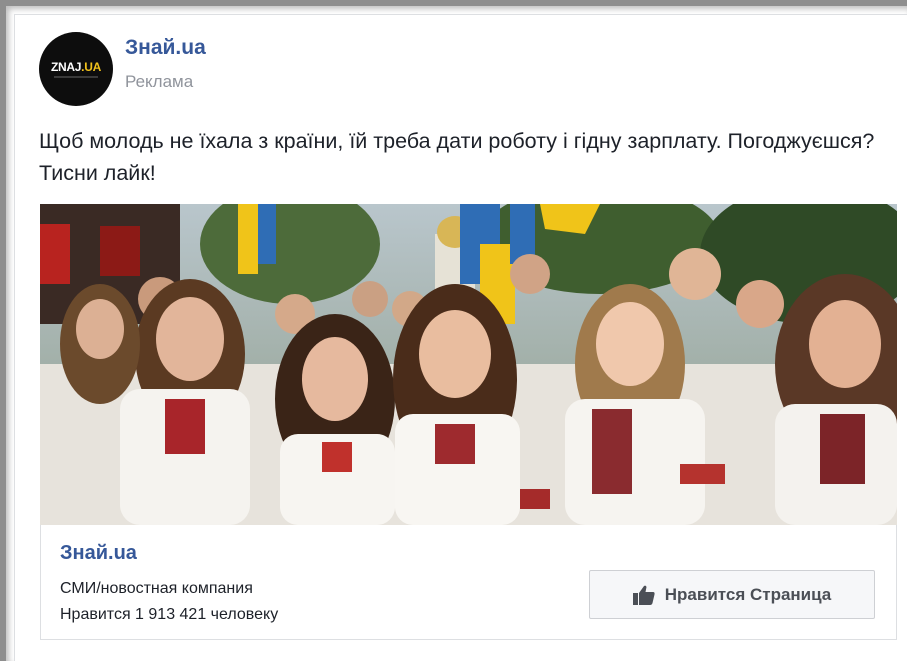 The image size is (907, 661). I want to click on page-likes-count: Нравится 1 913 421 человеку, so click(169, 614).